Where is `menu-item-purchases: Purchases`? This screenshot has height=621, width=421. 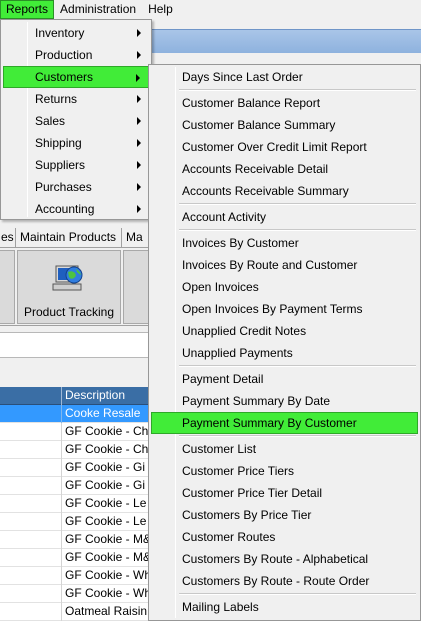 menu-item-purchases: Purchases is located at coordinates (76, 187).